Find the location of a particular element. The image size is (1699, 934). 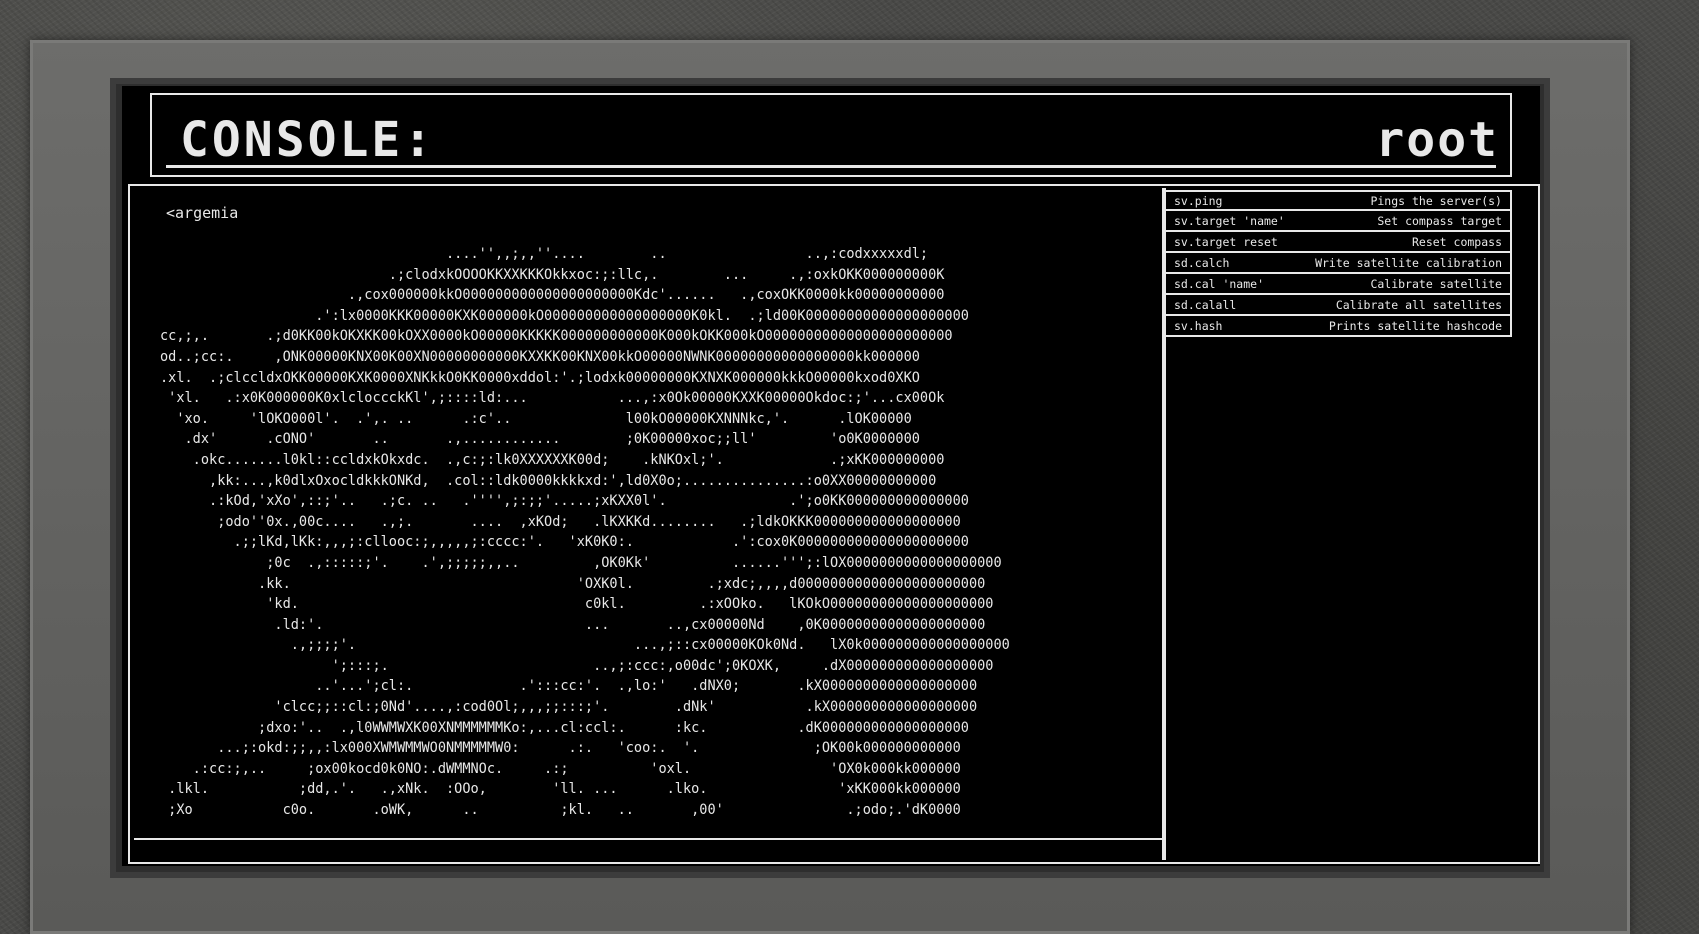

command-row: sd.cal 'name' Calibrate satellite is located at coordinates (1338, 284).